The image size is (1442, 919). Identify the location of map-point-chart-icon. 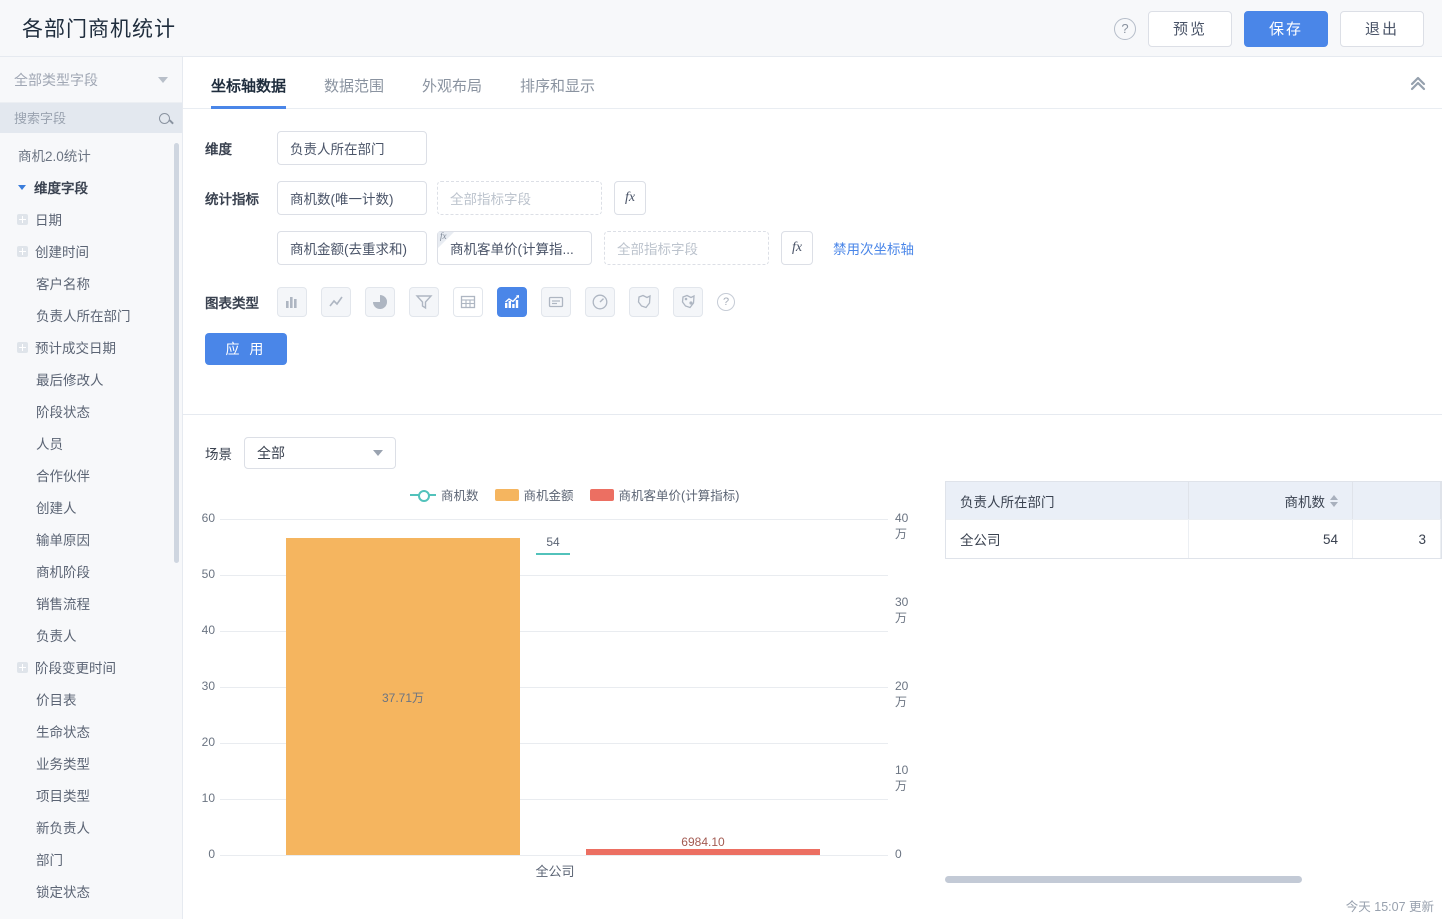
(688, 302).